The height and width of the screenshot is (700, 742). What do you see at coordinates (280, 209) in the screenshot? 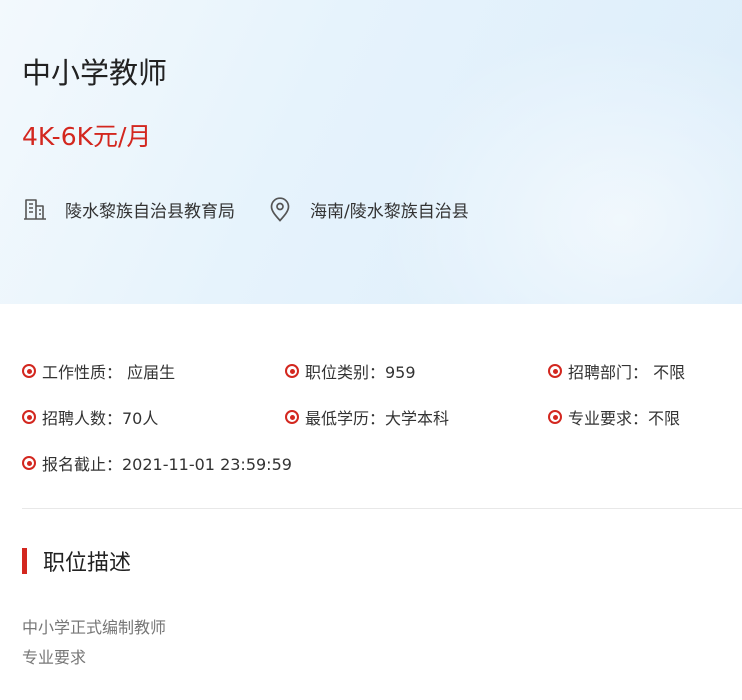
I see `location-pin-icon` at bounding box center [280, 209].